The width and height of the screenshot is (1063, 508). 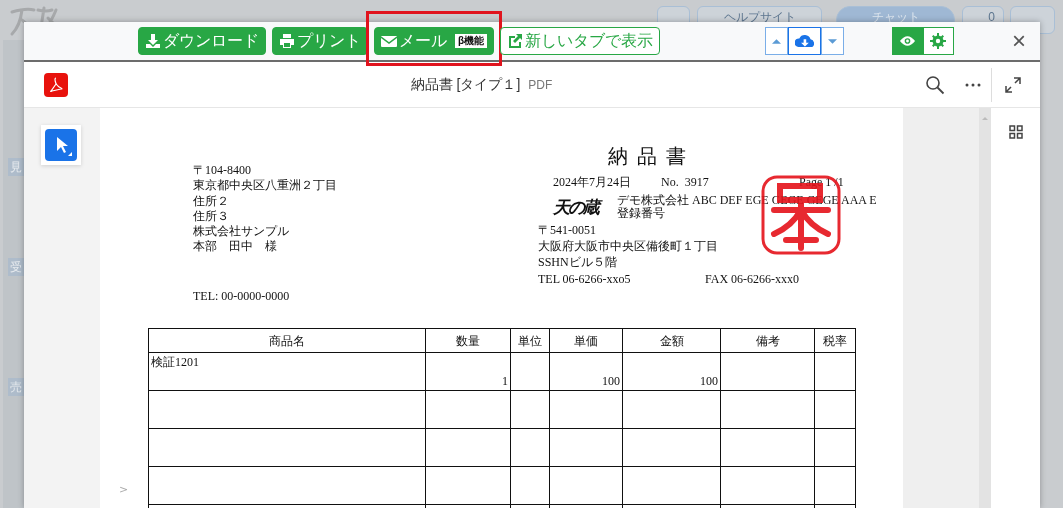 I want to click on column-header: 単価, so click(x=586, y=340).